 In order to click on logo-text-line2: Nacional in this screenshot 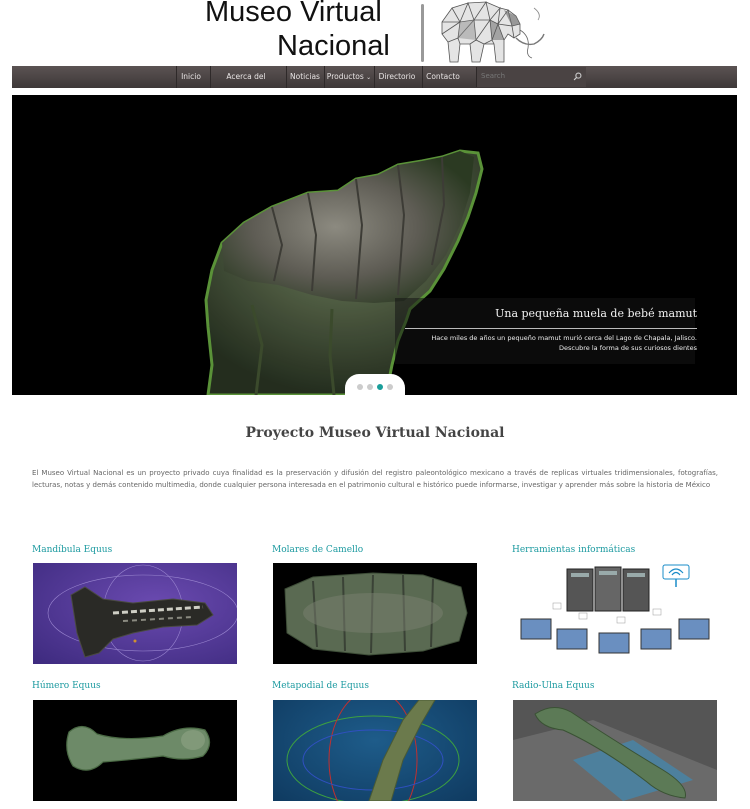, I will do `click(333, 46)`.